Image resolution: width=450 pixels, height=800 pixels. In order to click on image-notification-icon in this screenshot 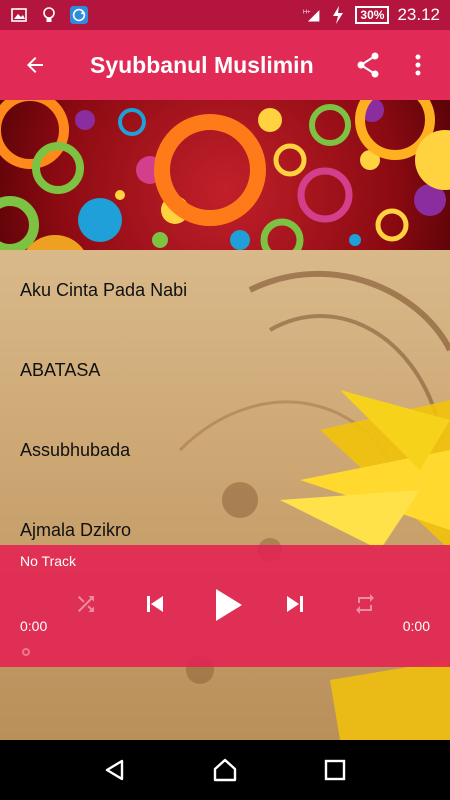, I will do `click(19, 15)`.